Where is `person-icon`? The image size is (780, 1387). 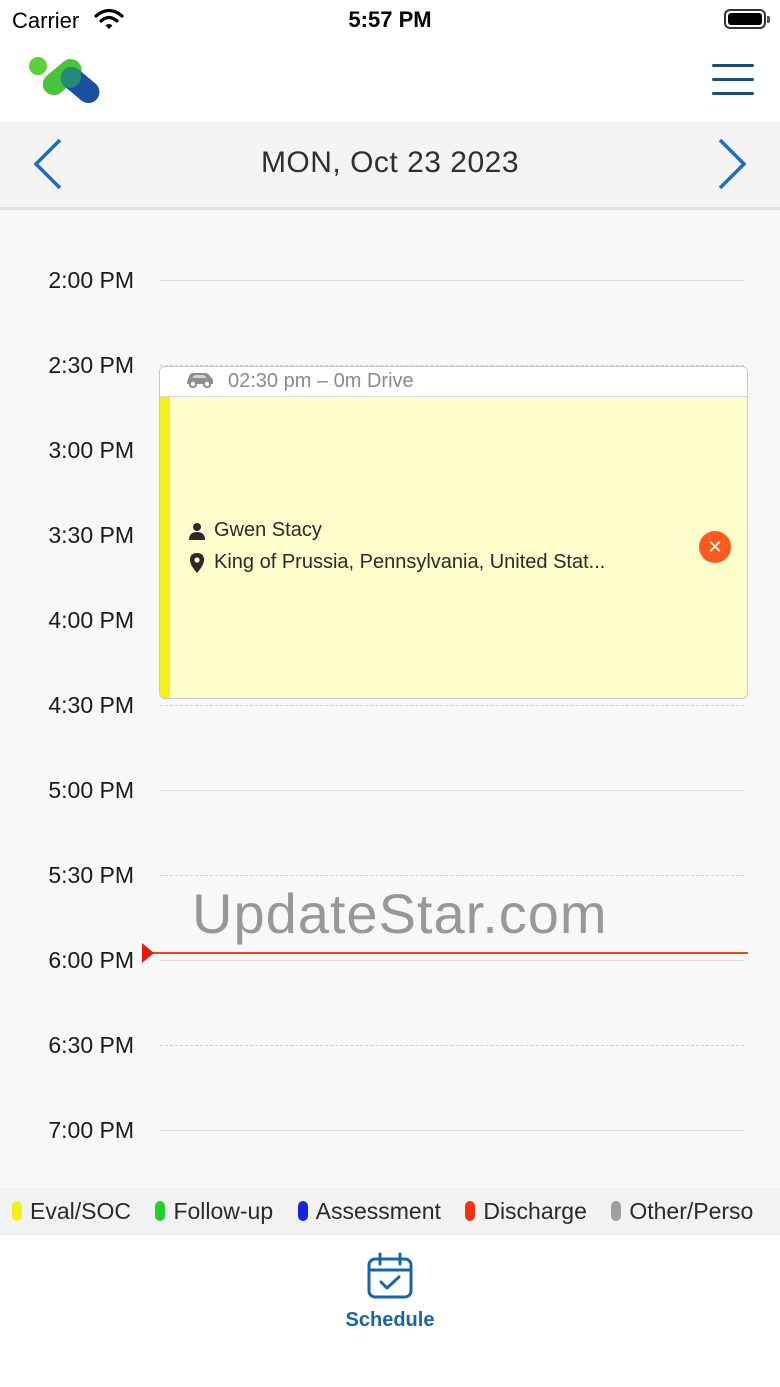 person-icon is located at coordinates (197, 531).